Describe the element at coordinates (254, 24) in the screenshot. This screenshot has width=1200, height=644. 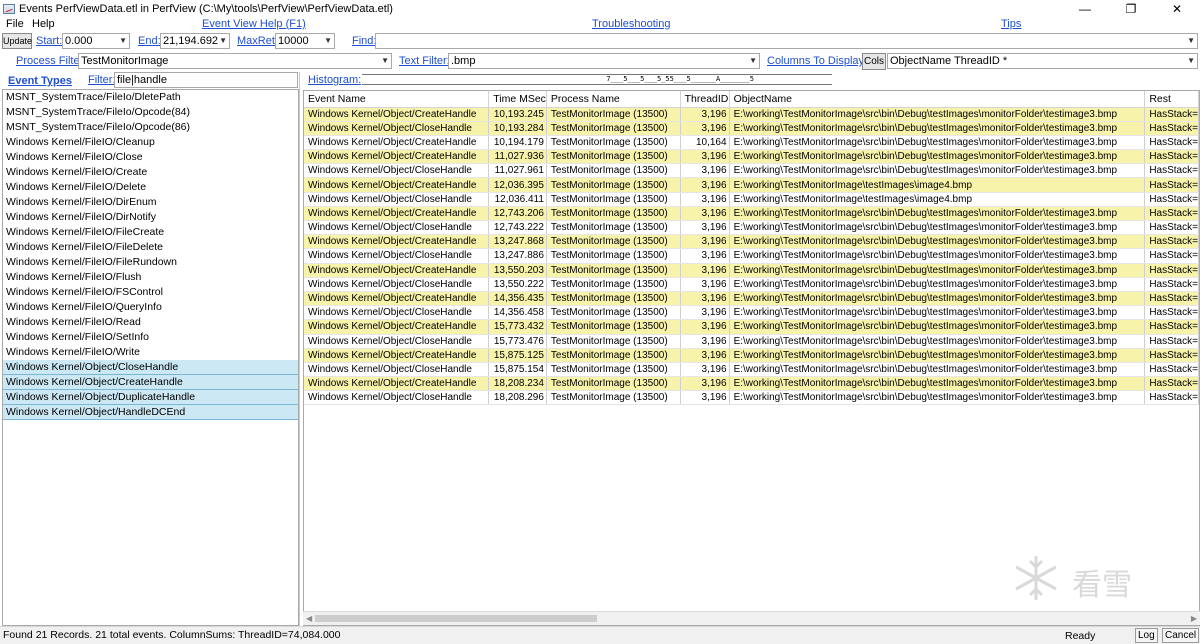
I see `event-view-help-link: Event View Help (F1)` at that location.